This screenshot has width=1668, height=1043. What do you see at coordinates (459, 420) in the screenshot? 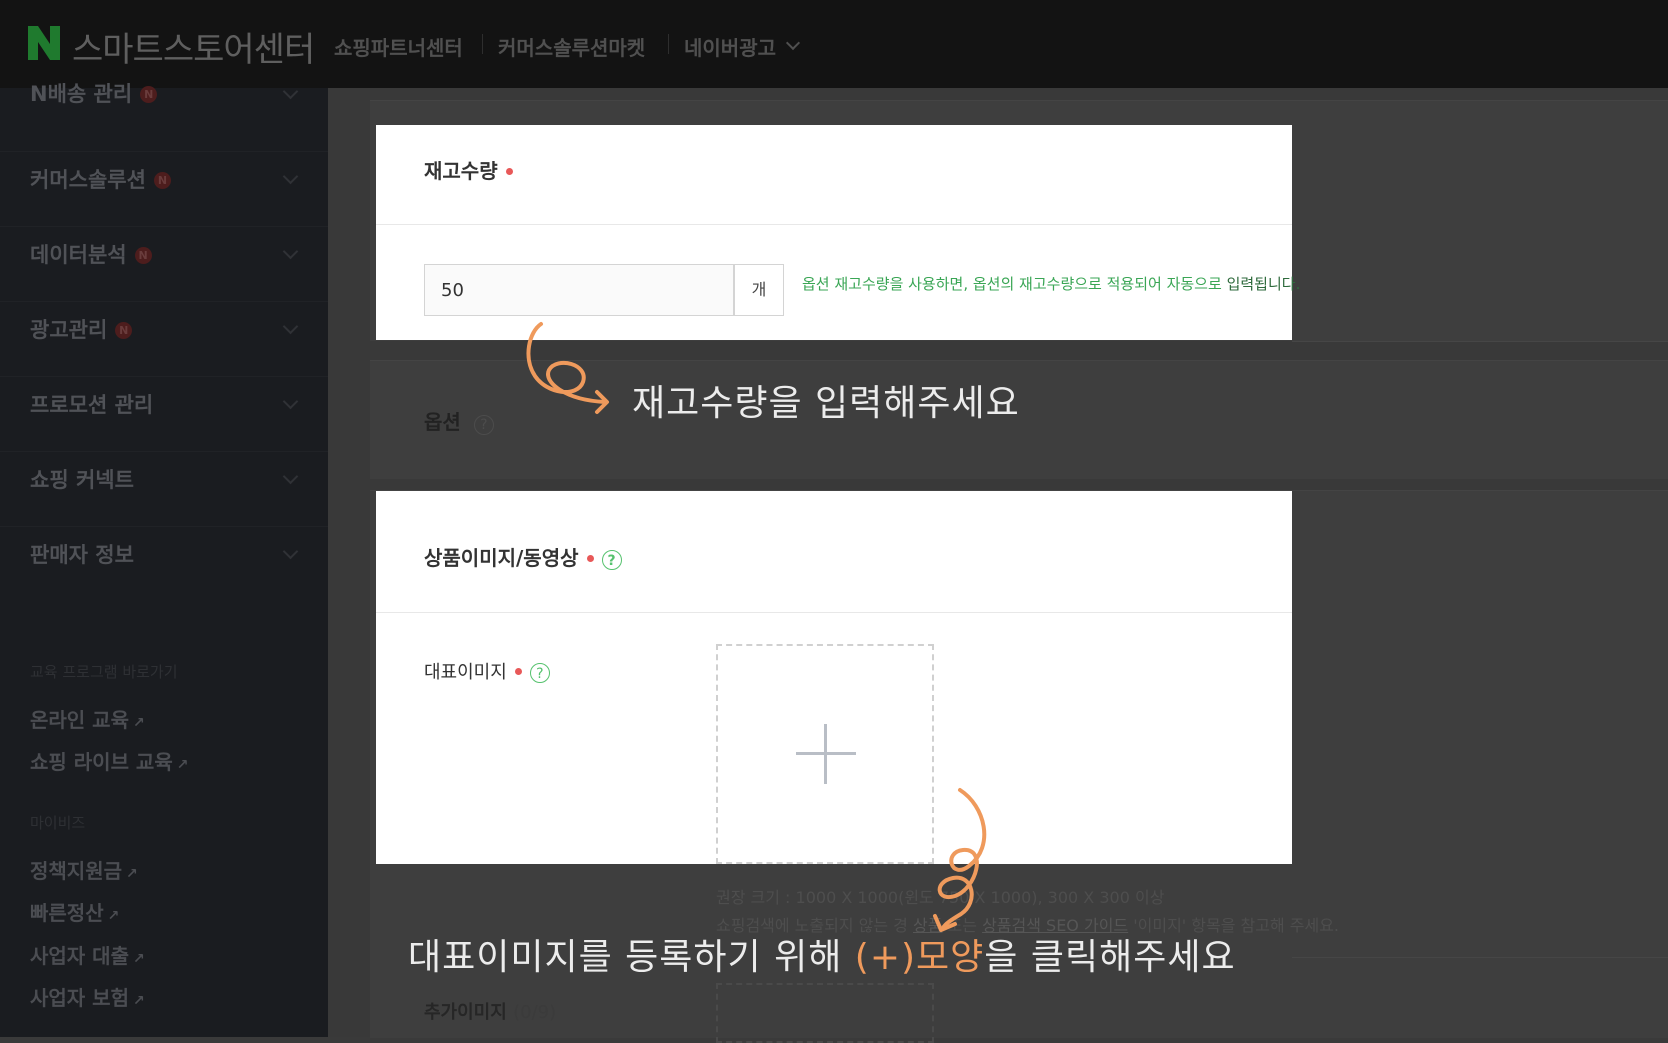
I see `option-title: 옵션 ?` at bounding box center [459, 420].